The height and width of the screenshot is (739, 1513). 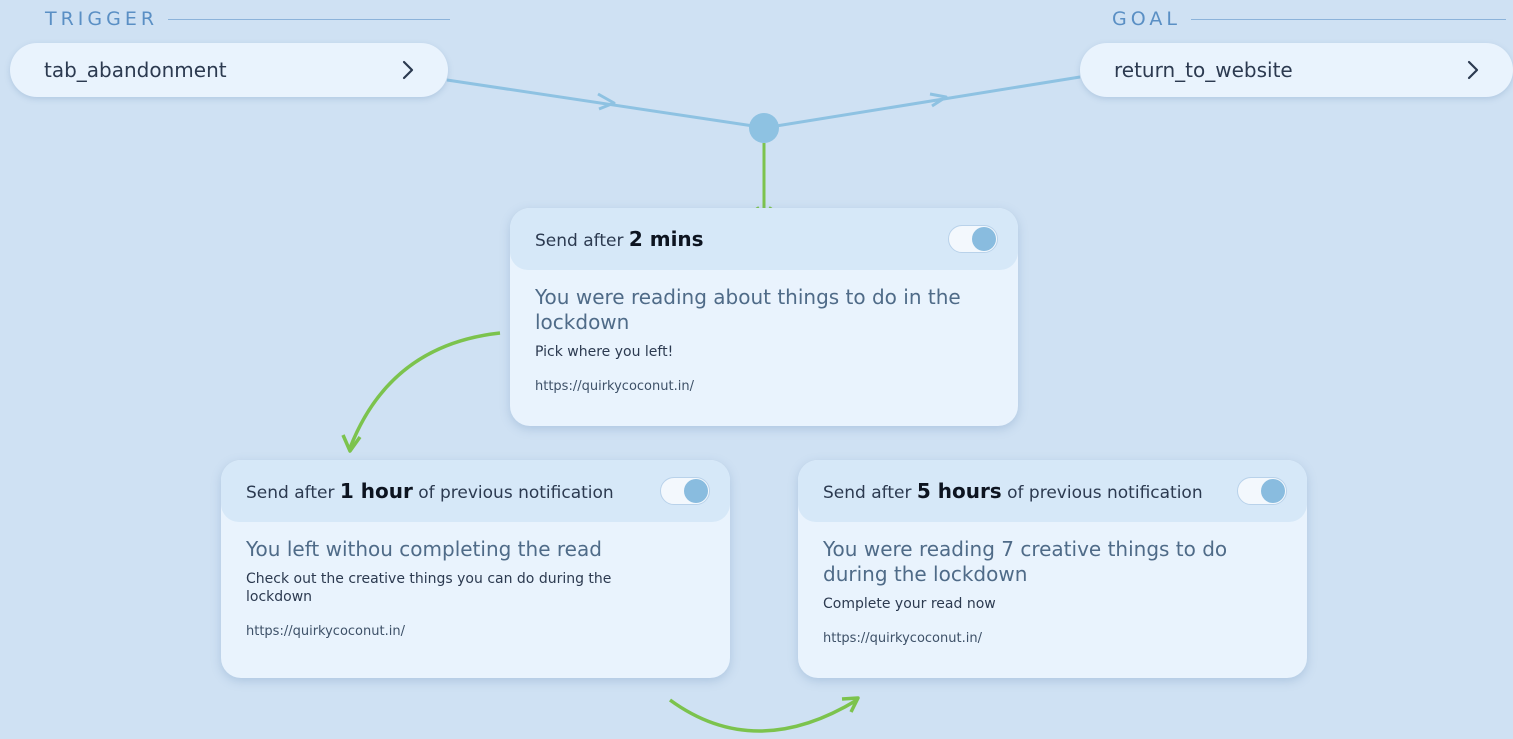 I want to click on send-delay-value: 5 hours, so click(x=959, y=491).